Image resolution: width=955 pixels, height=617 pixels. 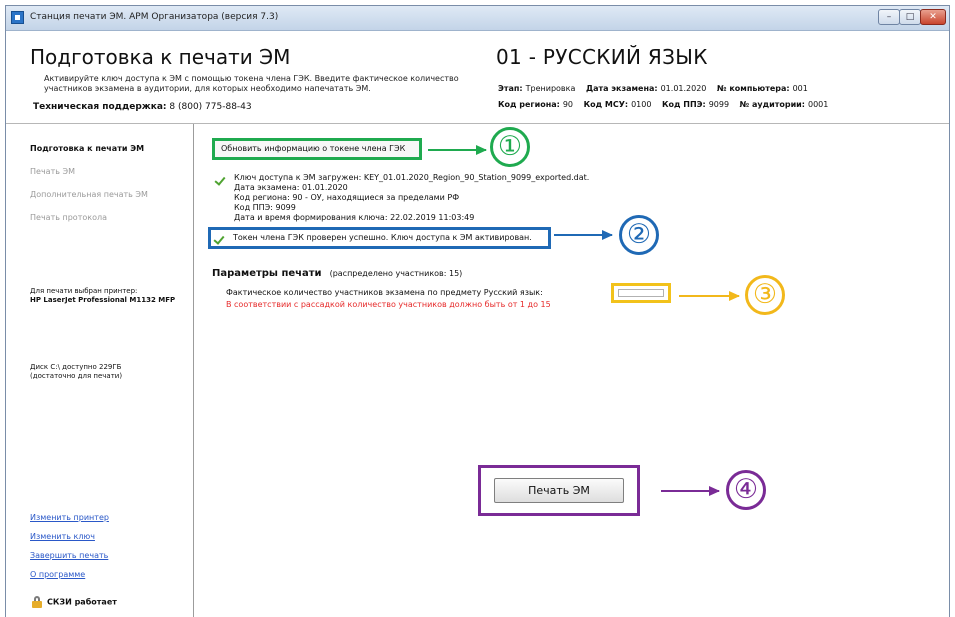 I want to click on sidebar-item-print-protocol: Печать протокола, so click(x=68, y=217).